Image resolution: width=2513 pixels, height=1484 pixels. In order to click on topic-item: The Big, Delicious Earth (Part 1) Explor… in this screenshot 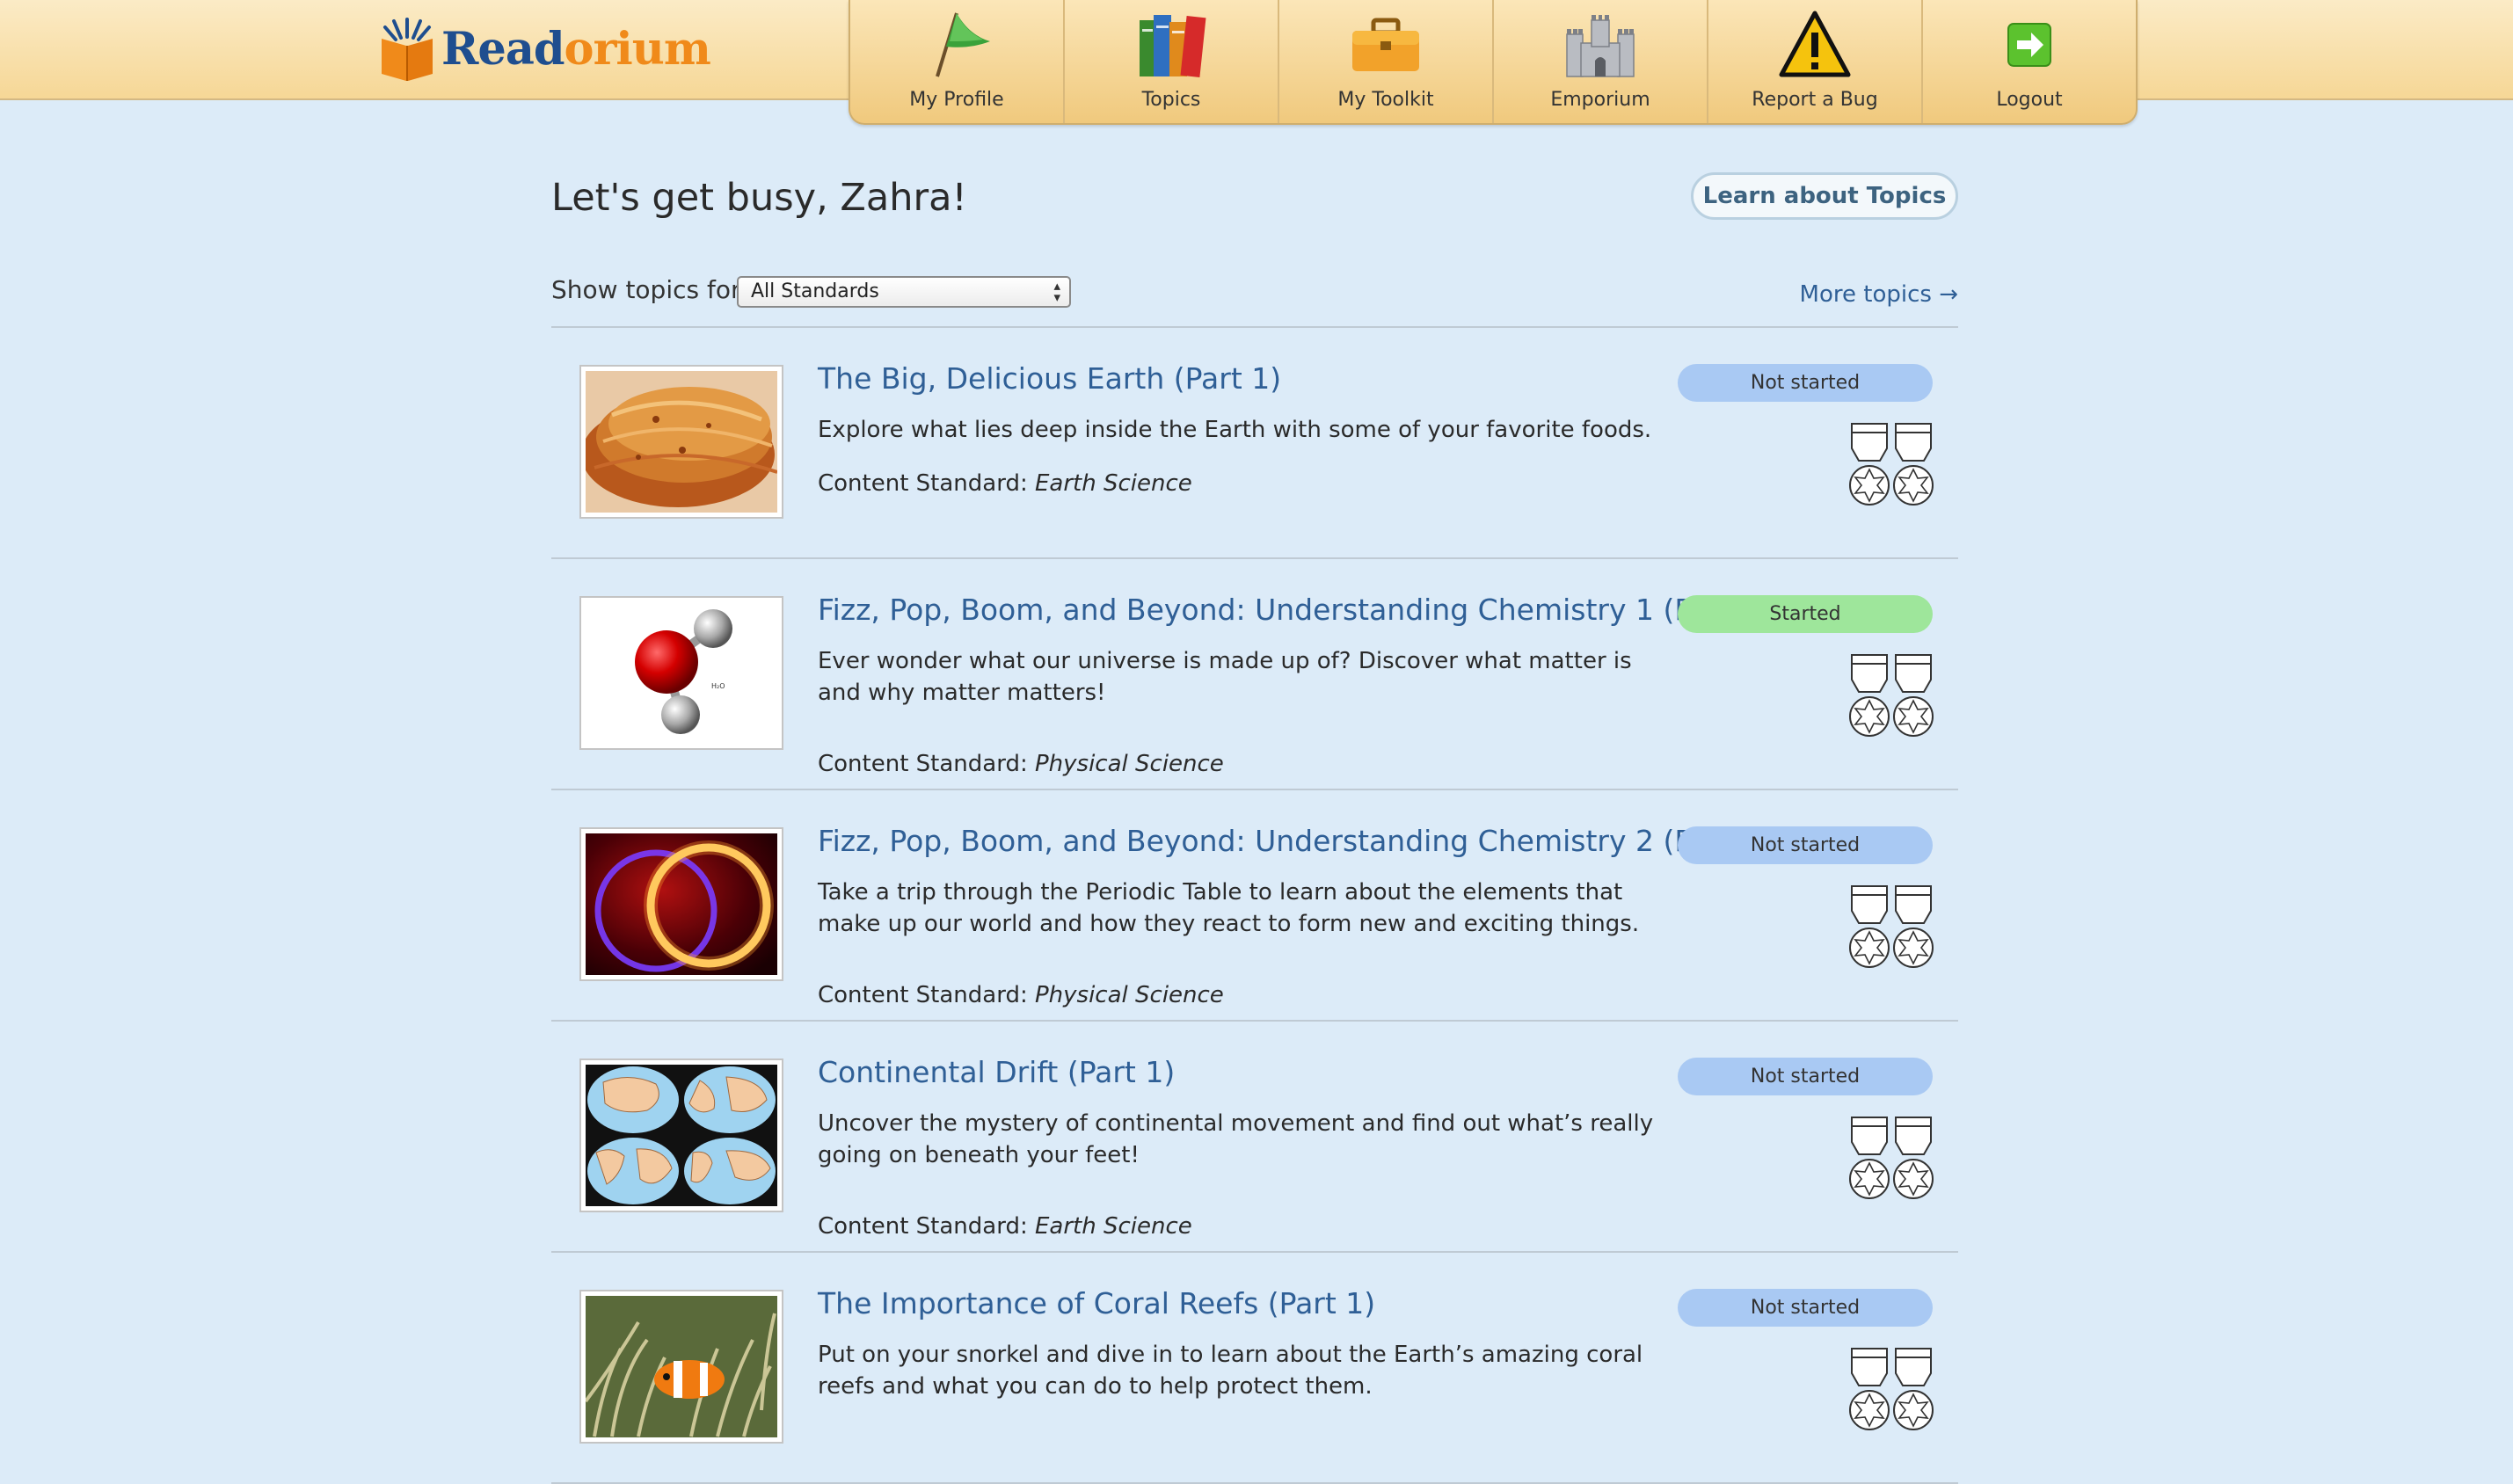, I will do `click(1254, 444)`.